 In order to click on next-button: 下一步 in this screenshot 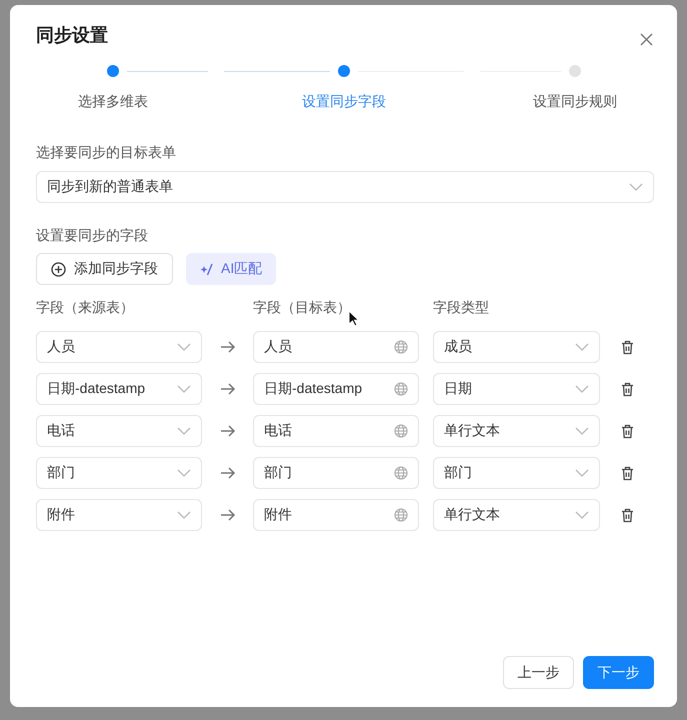, I will do `click(618, 672)`.